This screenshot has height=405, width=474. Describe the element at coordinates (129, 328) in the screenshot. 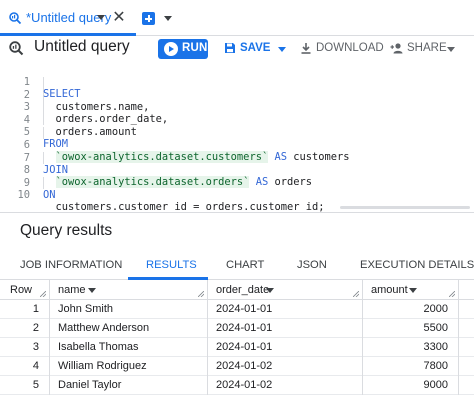

I see `name-cell: Matthew Anderson` at that location.